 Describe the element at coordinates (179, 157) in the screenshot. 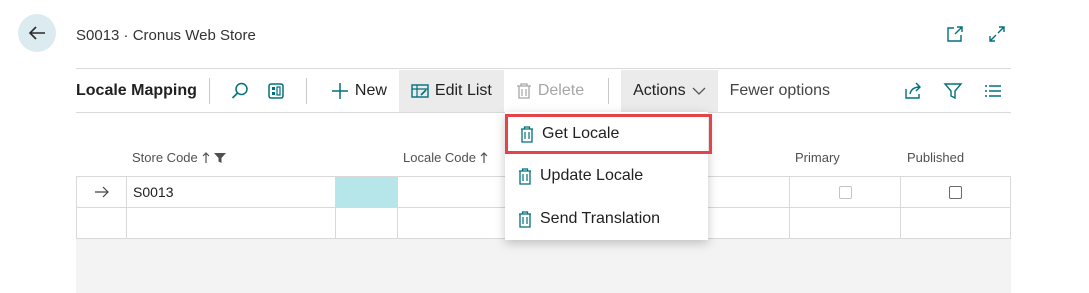

I see `column-header-store-code: Store Code` at that location.